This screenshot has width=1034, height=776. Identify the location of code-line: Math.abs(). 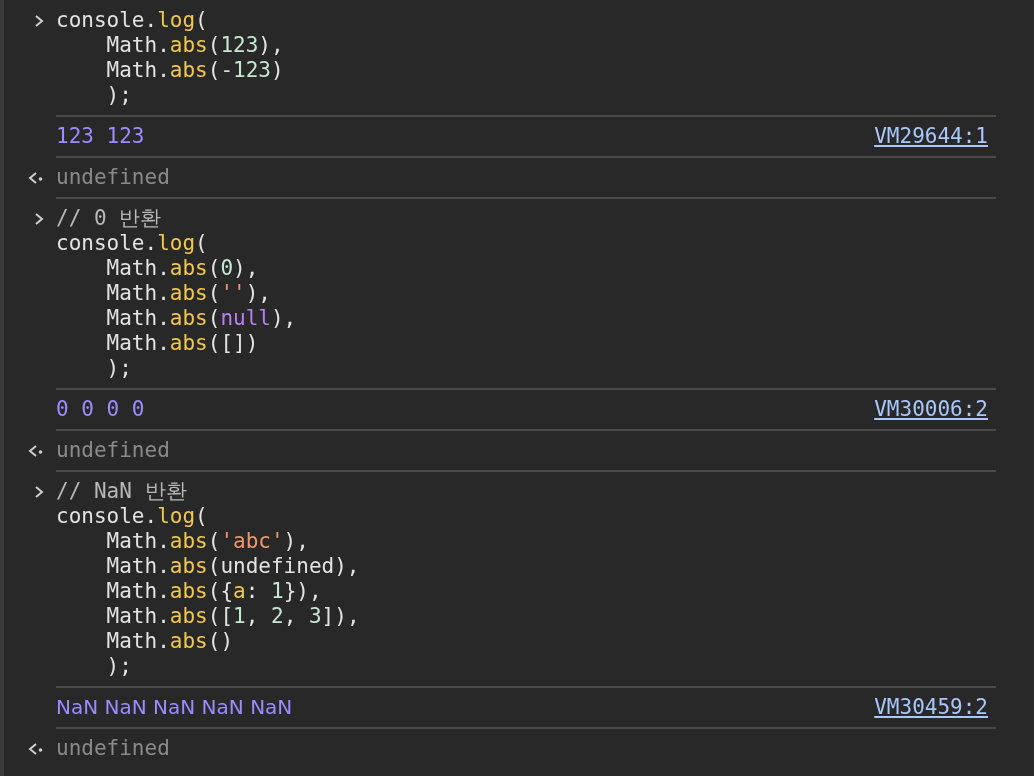
(170, 641).